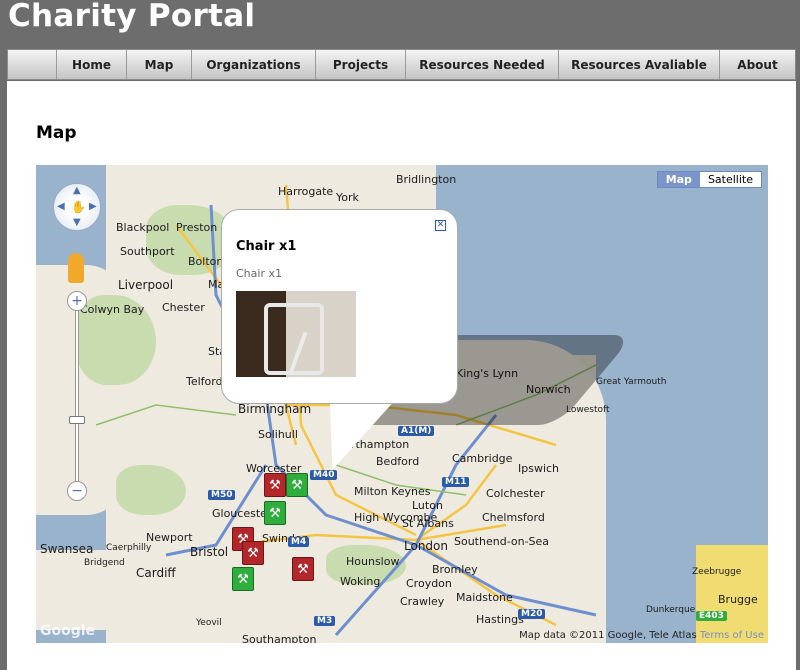 The width and height of the screenshot is (800, 670). What do you see at coordinates (169, 537) in the screenshot?
I see `city-label: Newport` at bounding box center [169, 537].